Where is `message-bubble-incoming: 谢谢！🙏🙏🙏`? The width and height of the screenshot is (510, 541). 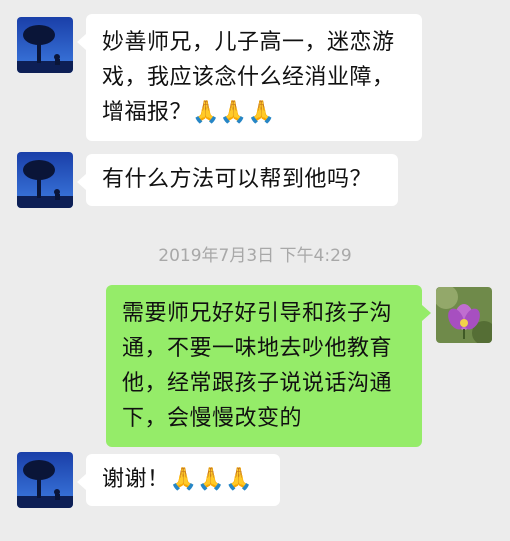
message-bubble-incoming: 谢谢！🙏🙏🙏 is located at coordinates (178, 480).